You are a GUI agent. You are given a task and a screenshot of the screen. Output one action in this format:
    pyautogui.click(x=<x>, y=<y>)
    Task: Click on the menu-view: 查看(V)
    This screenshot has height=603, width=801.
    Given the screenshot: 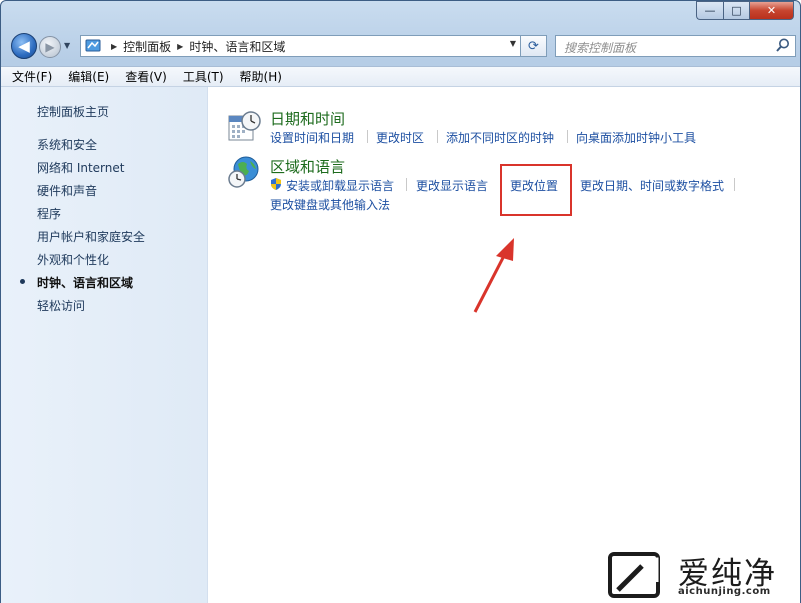 What is the action you would take?
    pyautogui.click(x=146, y=76)
    